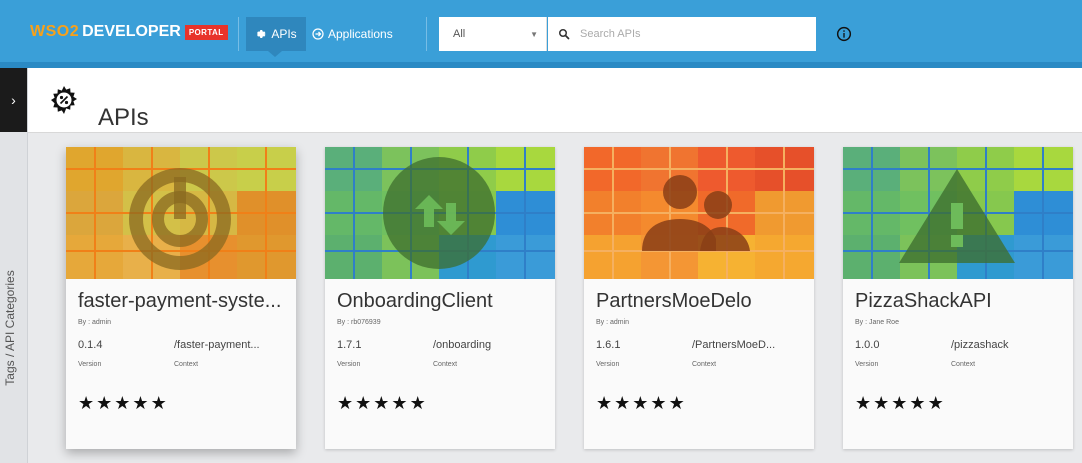  What do you see at coordinates (90, 345) in the screenshot?
I see `api-version: 0.1.4` at bounding box center [90, 345].